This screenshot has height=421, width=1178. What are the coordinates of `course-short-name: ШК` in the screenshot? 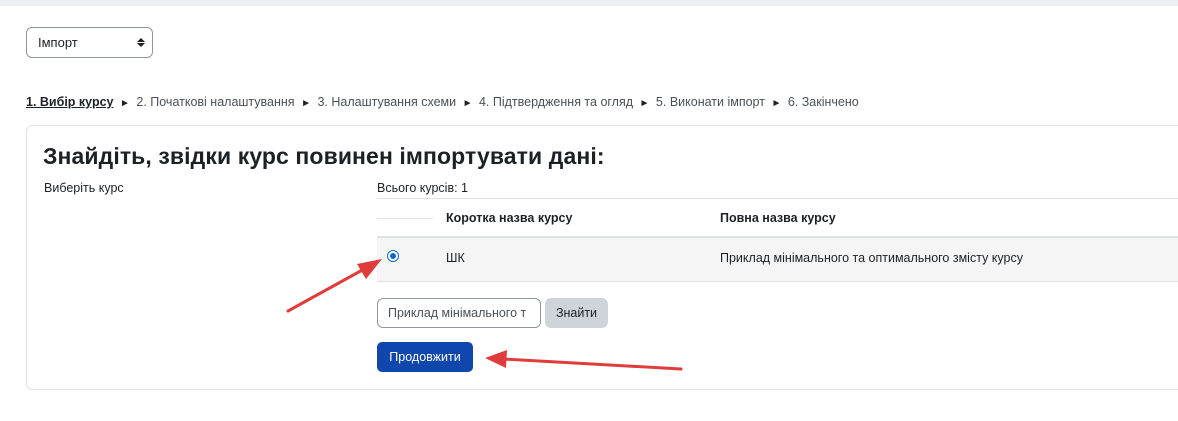 It's located at (455, 258).